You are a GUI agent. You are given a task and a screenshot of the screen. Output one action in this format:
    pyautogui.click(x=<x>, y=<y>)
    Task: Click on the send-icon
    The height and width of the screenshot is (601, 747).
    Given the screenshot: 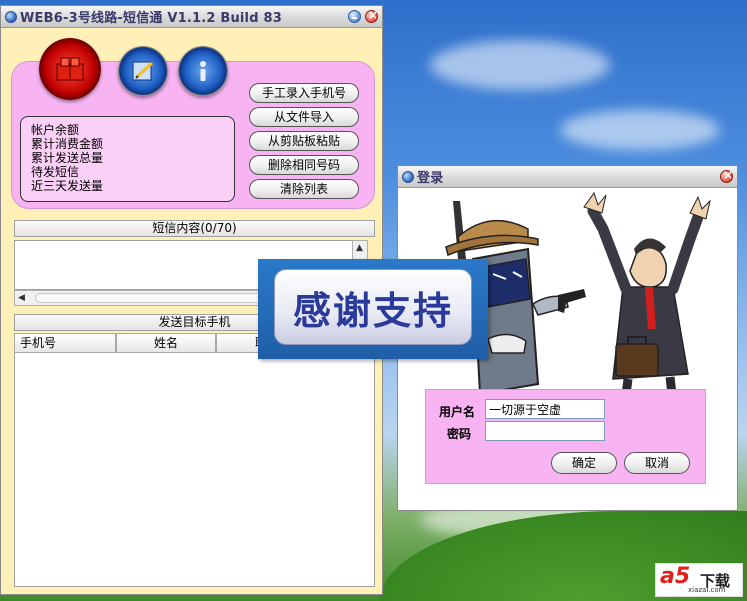 What is the action you would take?
    pyautogui.click(x=70, y=69)
    